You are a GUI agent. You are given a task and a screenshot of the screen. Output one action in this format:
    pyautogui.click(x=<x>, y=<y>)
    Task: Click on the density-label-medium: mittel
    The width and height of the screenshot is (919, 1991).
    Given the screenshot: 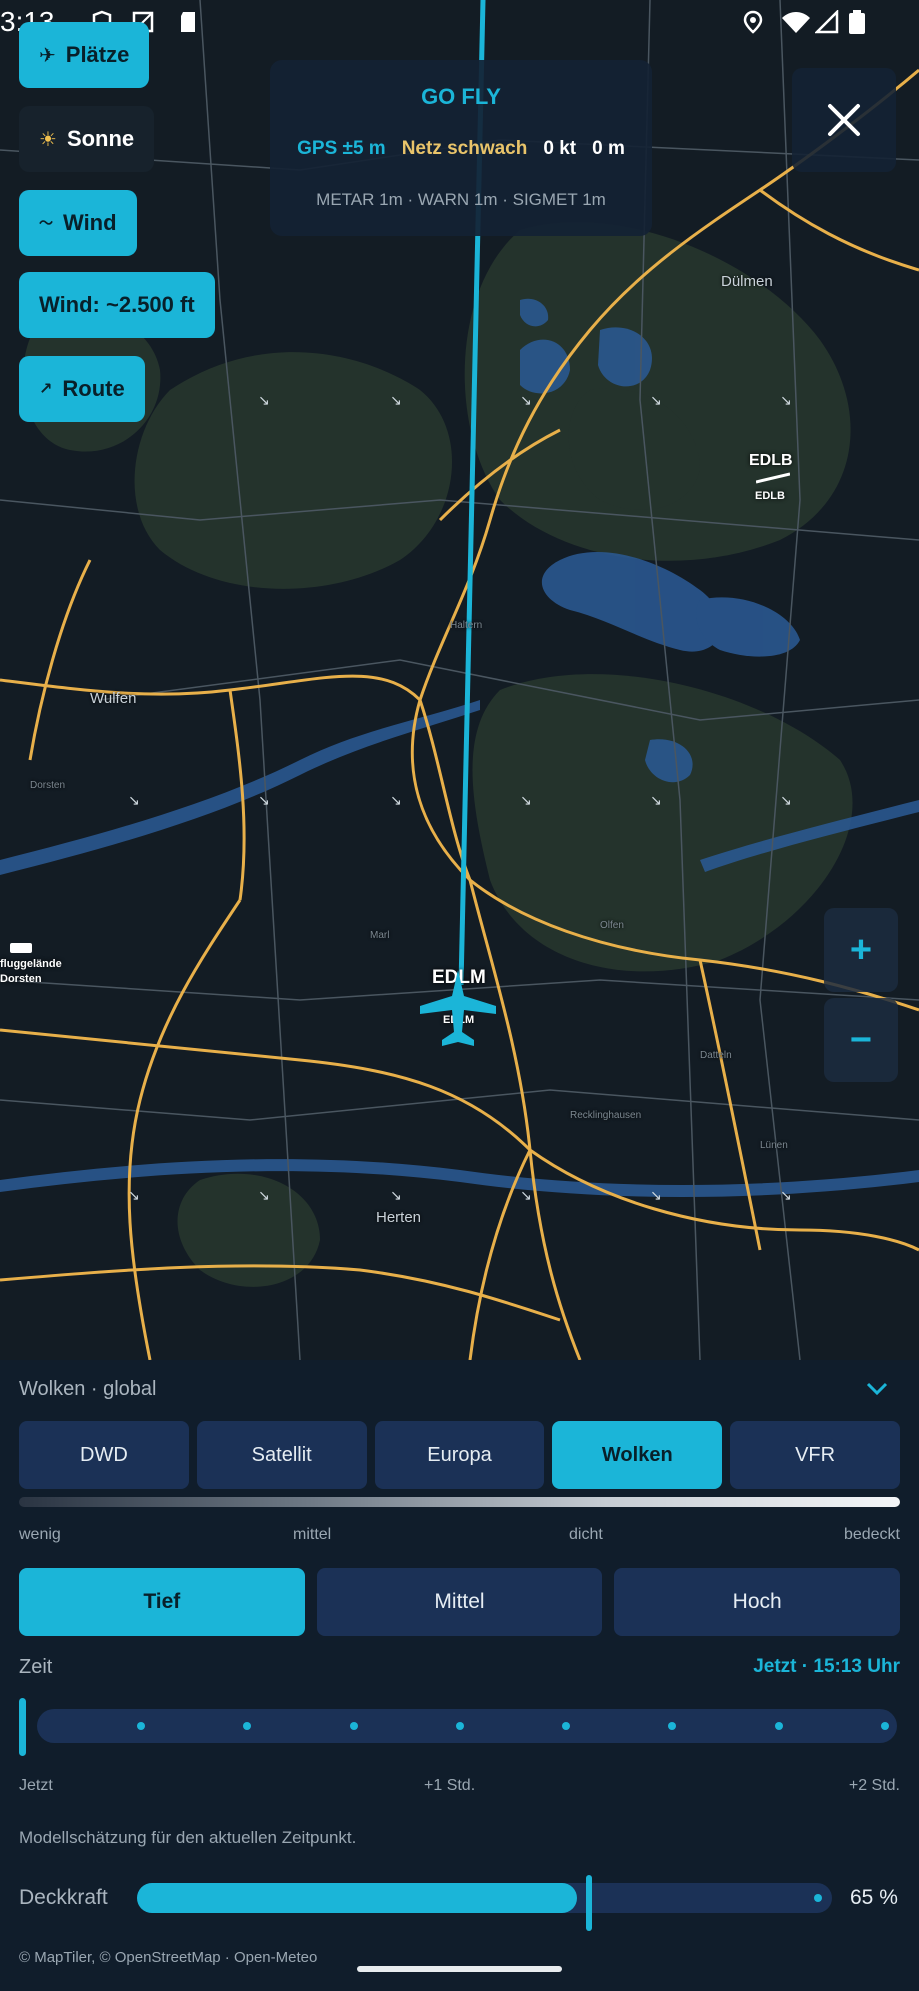 What is the action you would take?
    pyautogui.click(x=312, y=1534)
    